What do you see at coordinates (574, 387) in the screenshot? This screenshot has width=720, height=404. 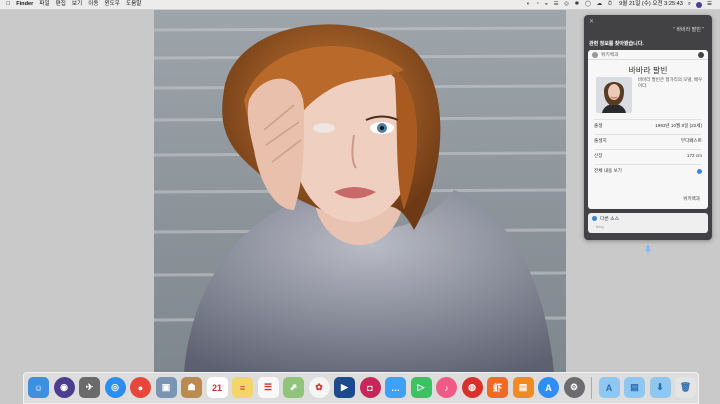 I see `system-preferences-icon: ⚙` at bounding box center [574, 387].